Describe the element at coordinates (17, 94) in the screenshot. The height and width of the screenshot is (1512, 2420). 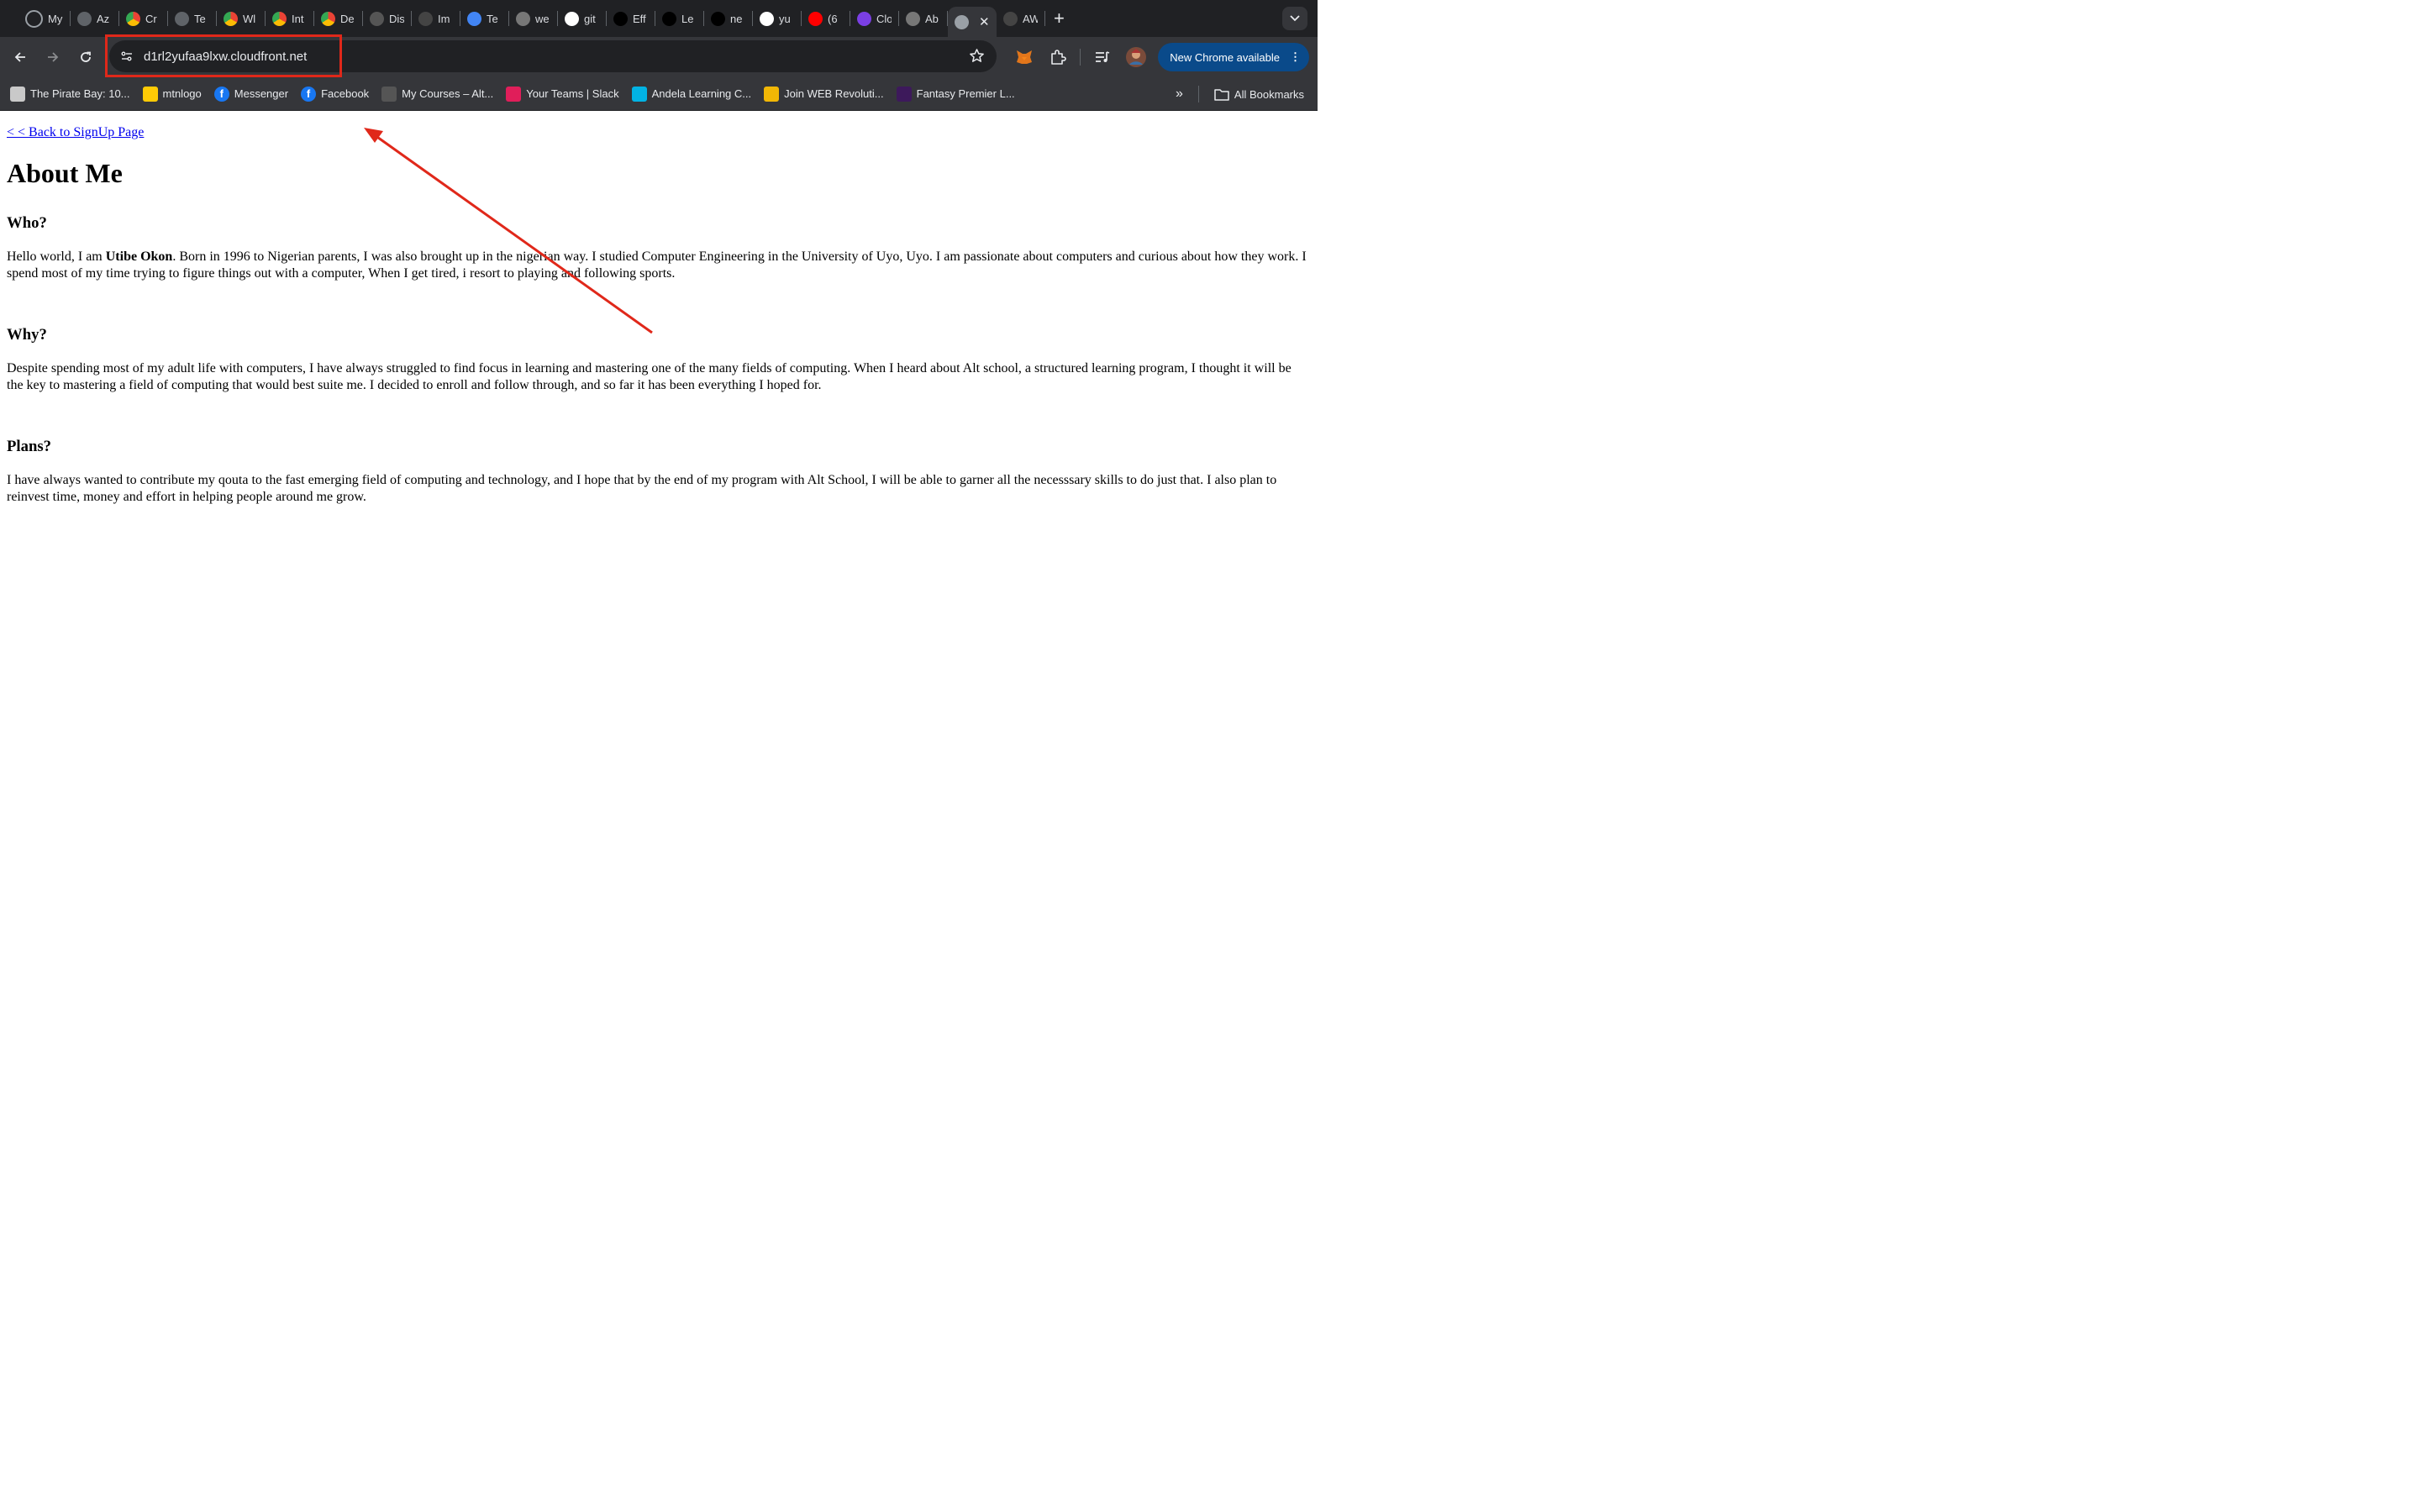
I see `pirate-ship-icon` at that location.